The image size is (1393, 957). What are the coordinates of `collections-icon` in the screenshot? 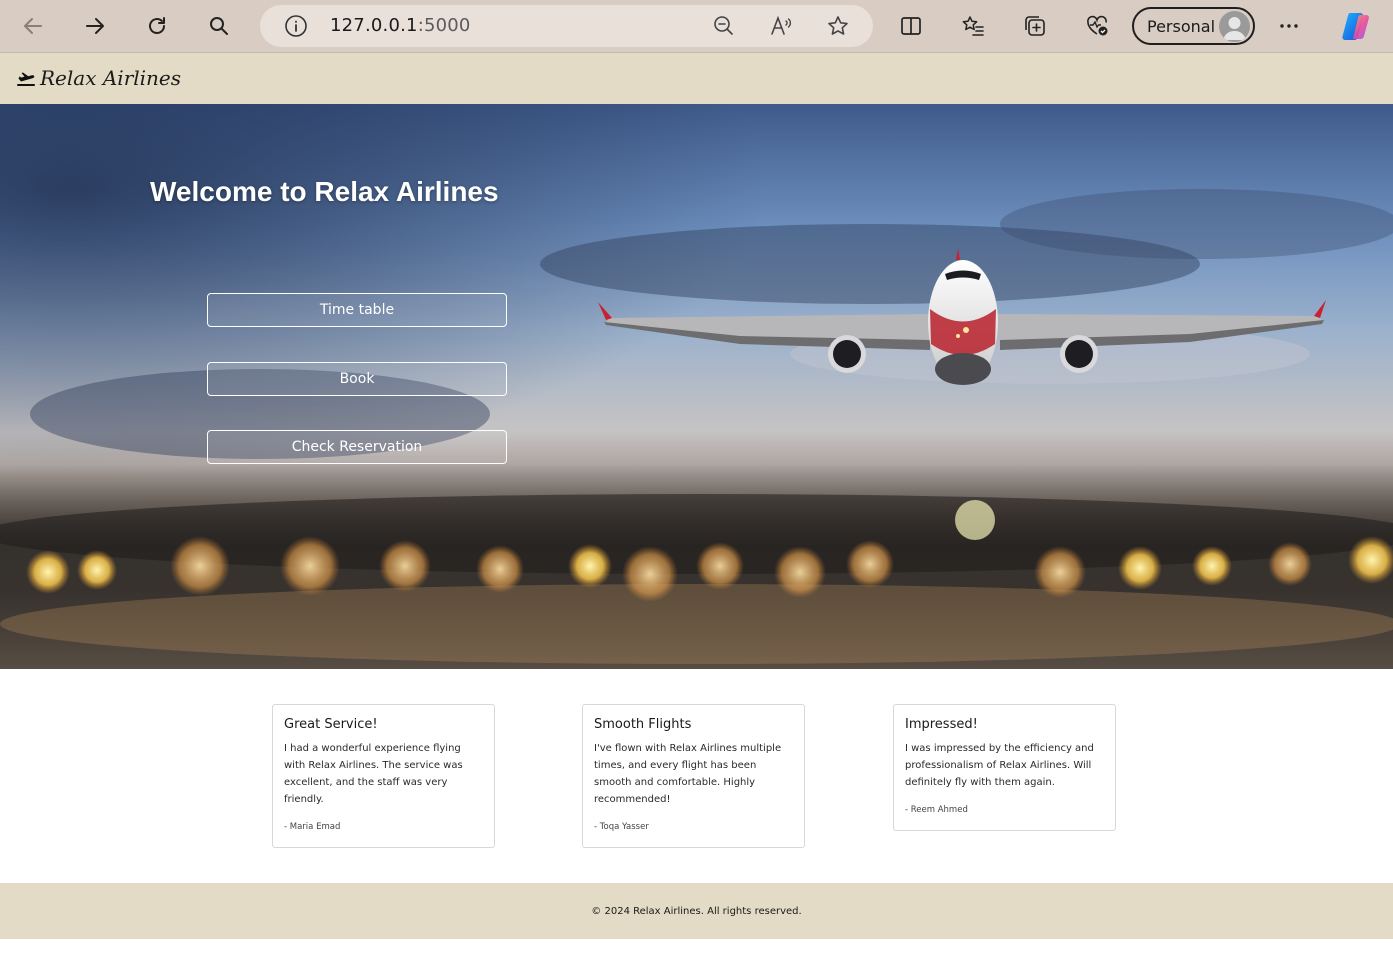 It's located at (1035, 26).